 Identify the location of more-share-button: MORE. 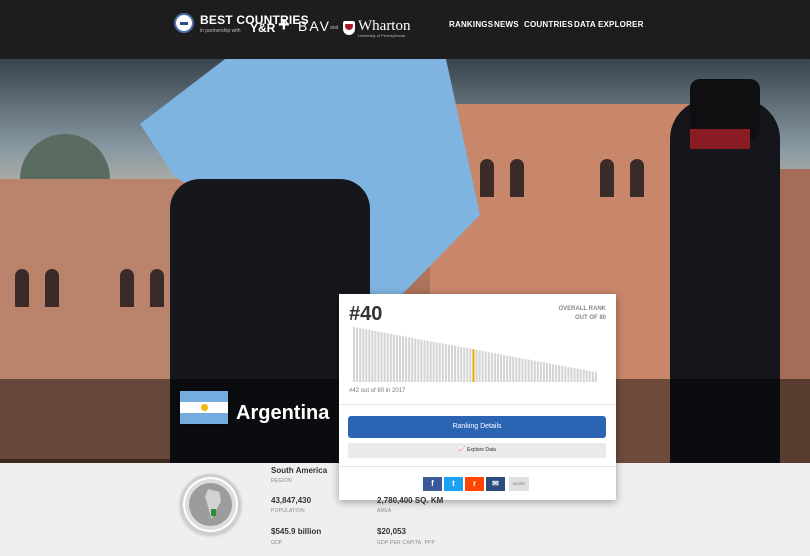
(519, 484).